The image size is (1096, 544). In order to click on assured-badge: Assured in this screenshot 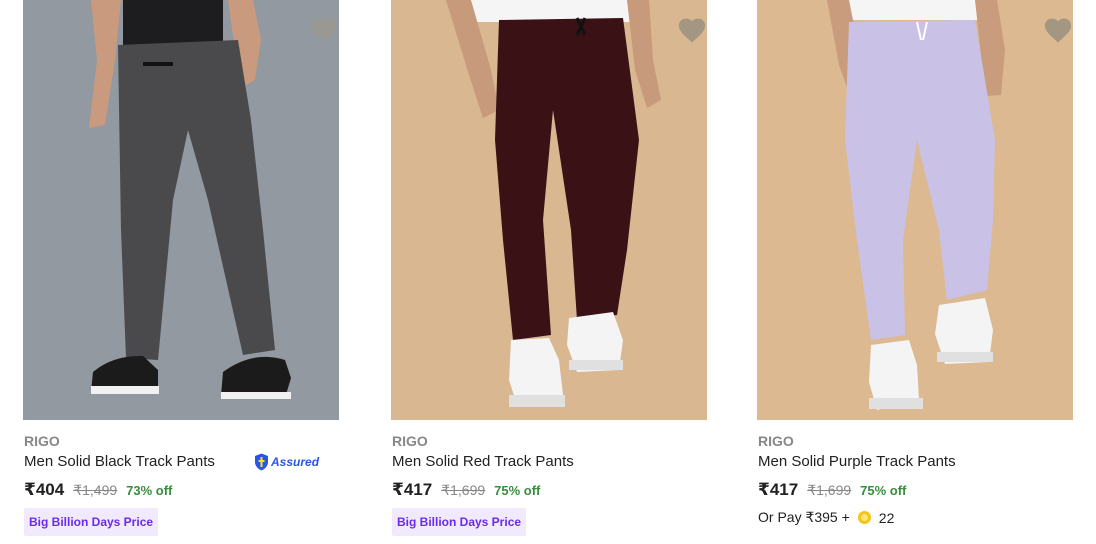, I will do `click(286, 462)`.